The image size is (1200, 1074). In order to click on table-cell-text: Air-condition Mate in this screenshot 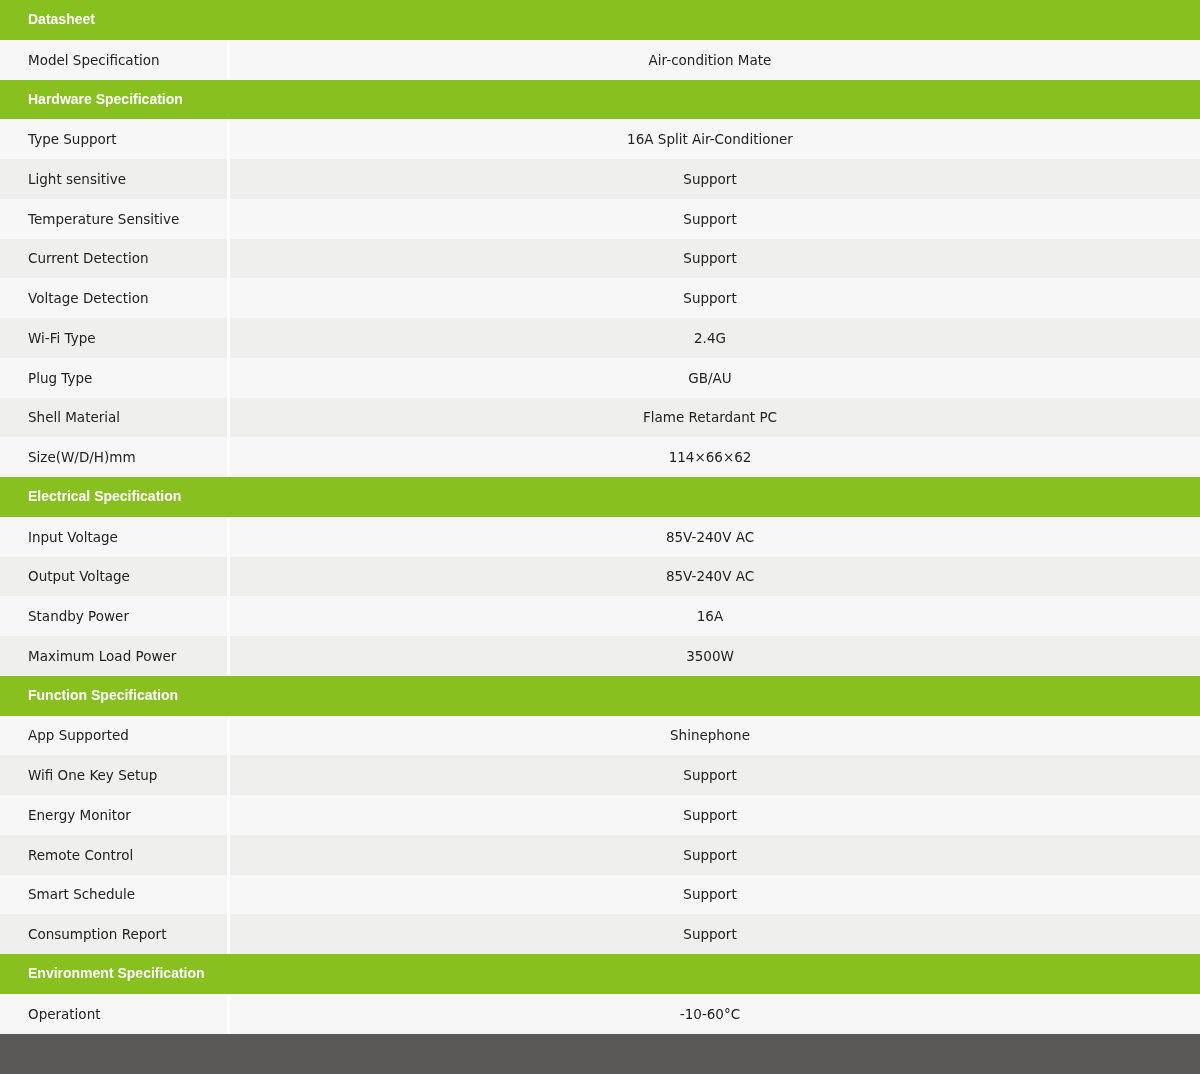, I will do `click(710, 60)`.